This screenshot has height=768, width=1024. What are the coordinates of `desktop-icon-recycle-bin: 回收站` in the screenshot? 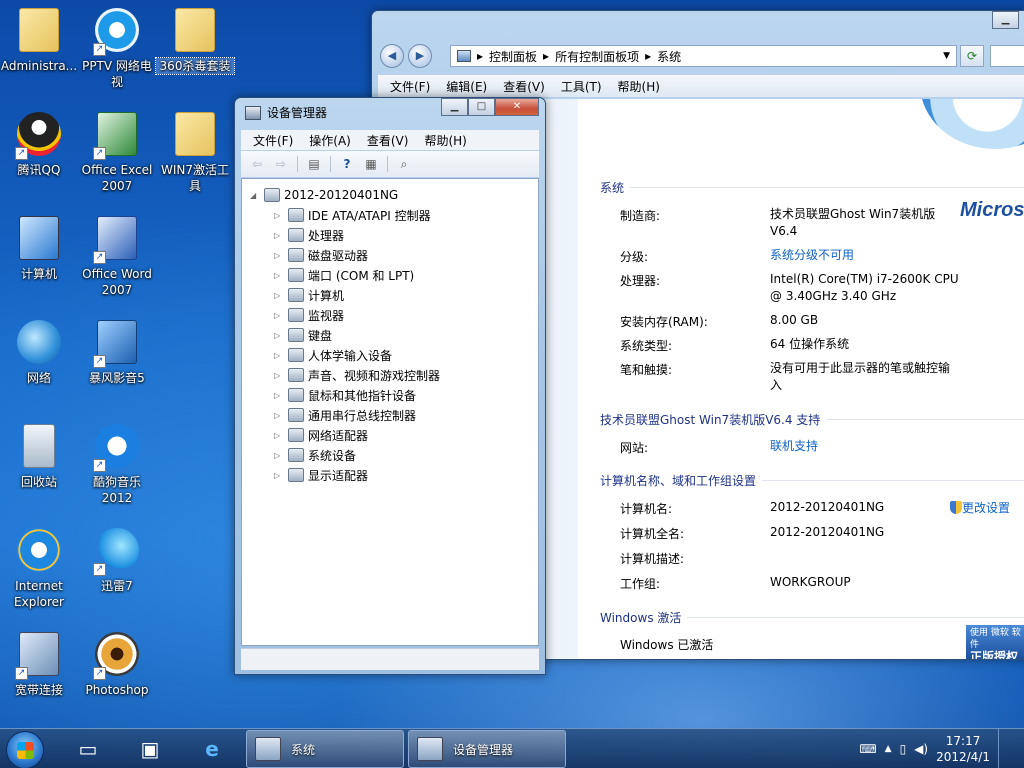 It's located at (39, 456).